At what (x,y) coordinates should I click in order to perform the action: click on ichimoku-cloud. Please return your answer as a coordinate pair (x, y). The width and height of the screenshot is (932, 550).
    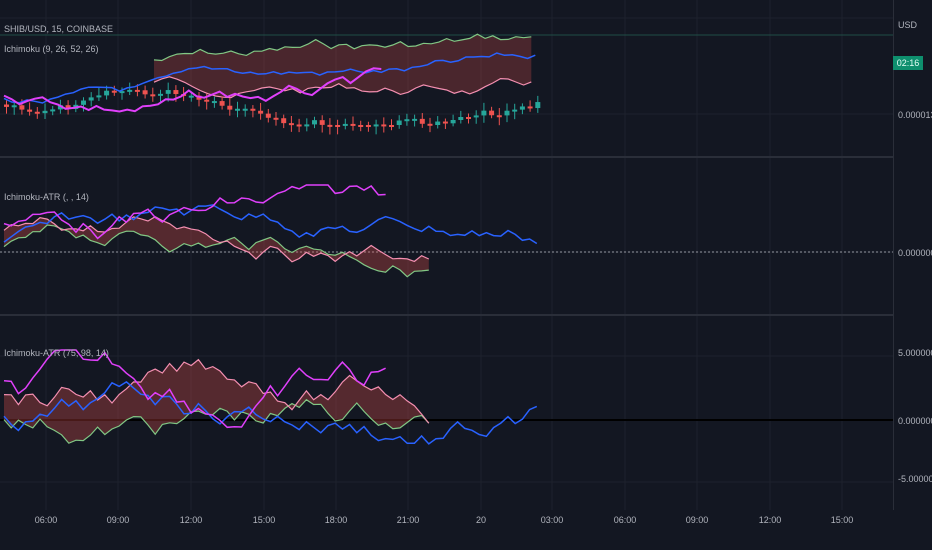
    Looking at the image, I should click on (343, 66).